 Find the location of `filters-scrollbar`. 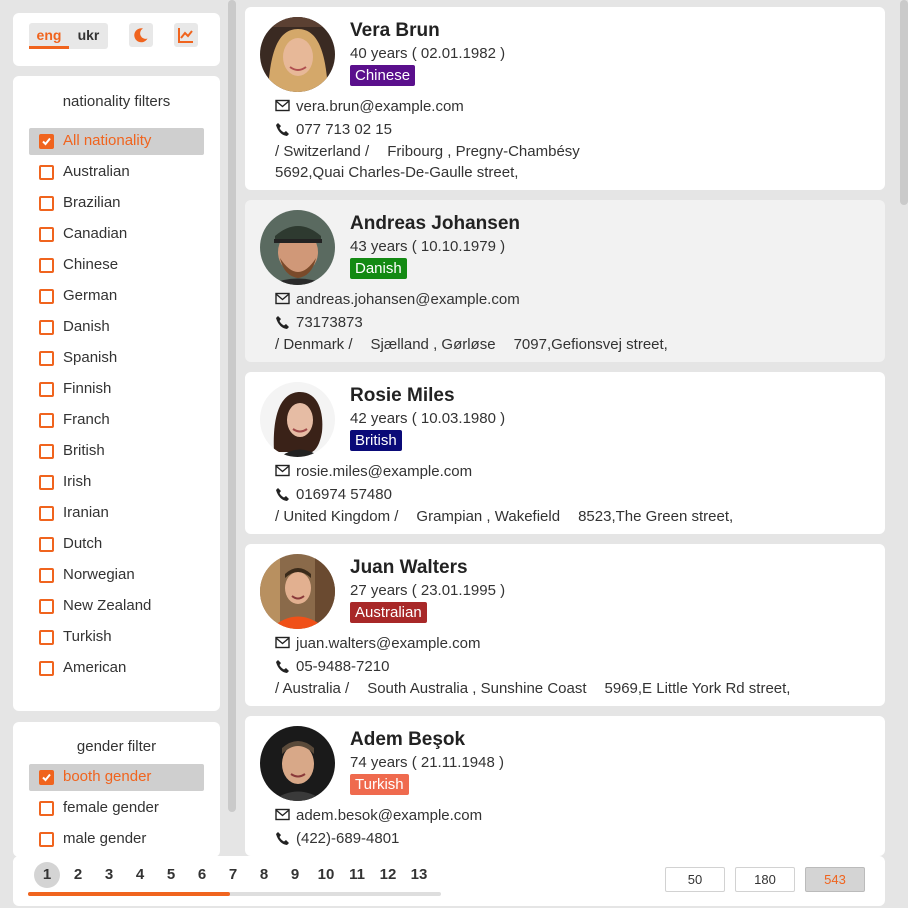

filters-scrollbar is located at coordinates (232, 406).